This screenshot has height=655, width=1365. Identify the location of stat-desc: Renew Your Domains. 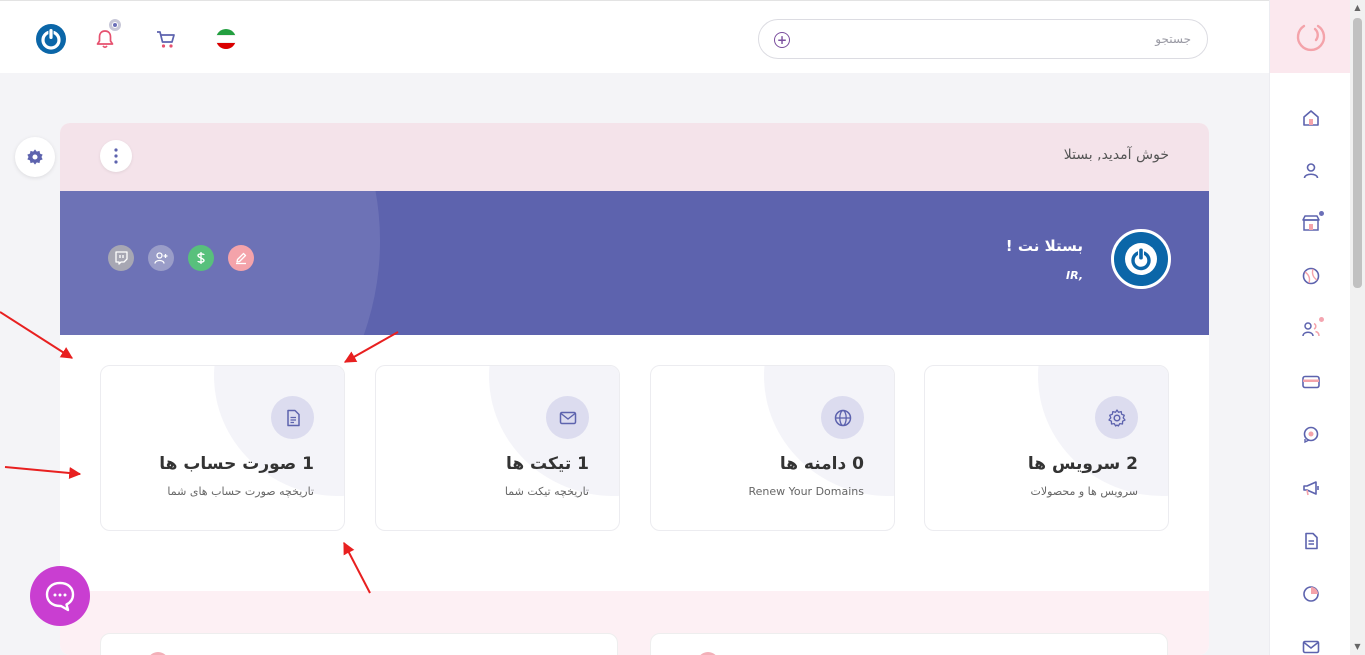
(806, 491).